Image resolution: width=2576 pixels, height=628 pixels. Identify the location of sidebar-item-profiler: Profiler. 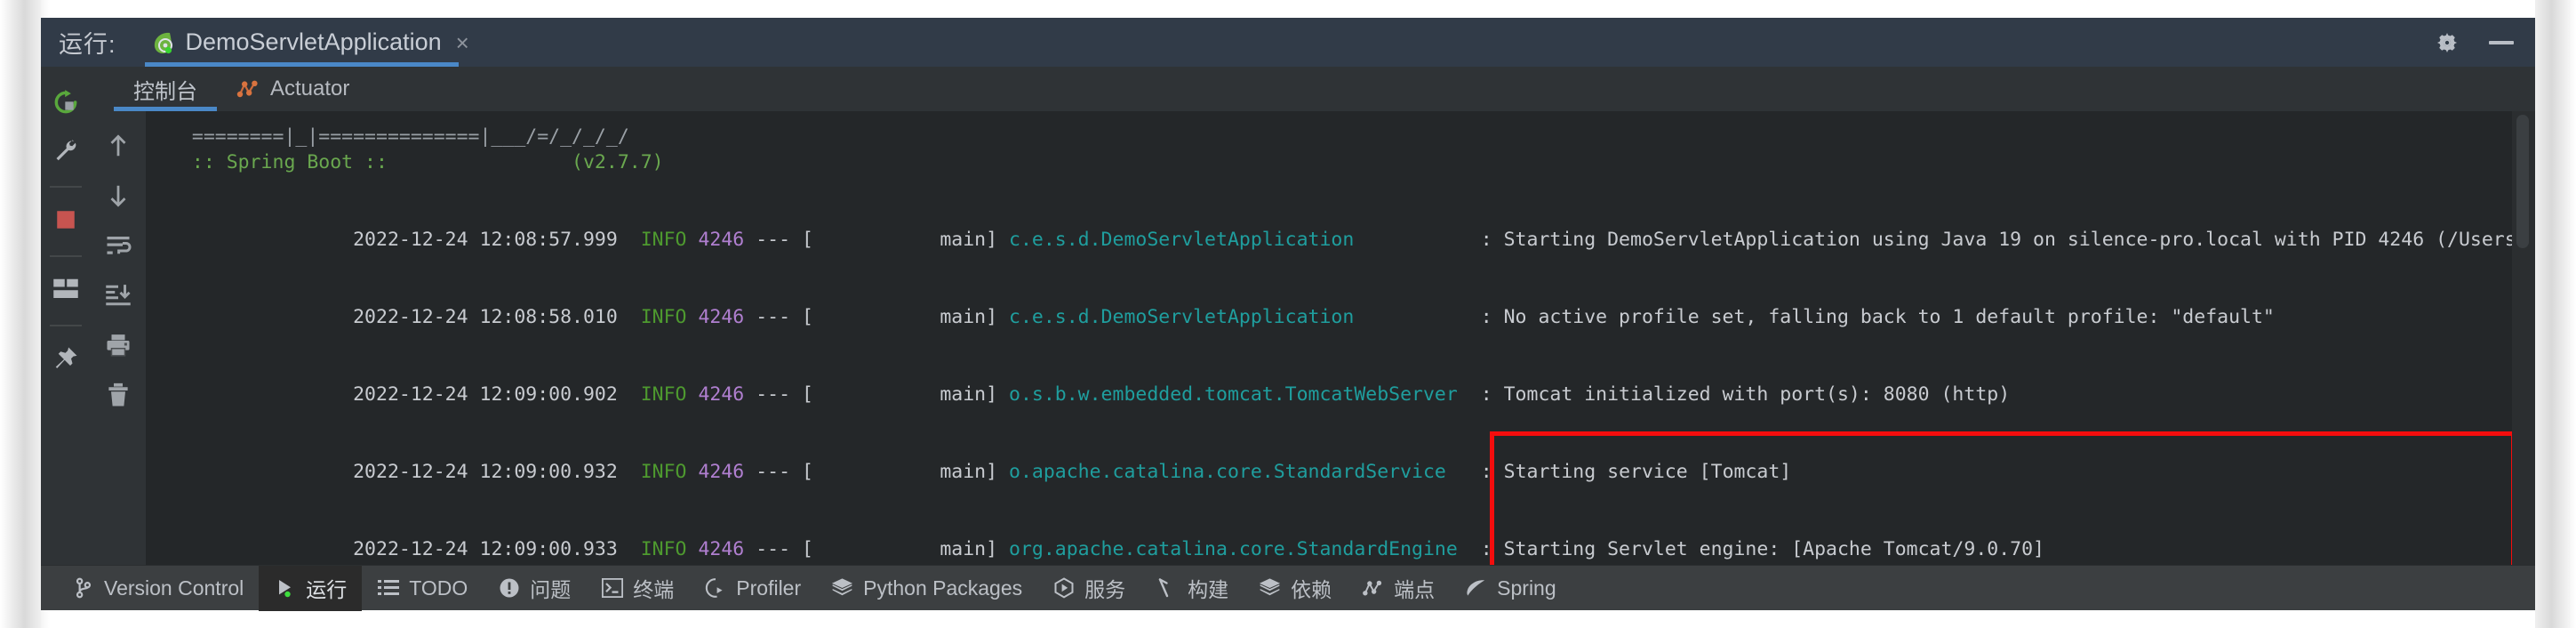
(752, 588).